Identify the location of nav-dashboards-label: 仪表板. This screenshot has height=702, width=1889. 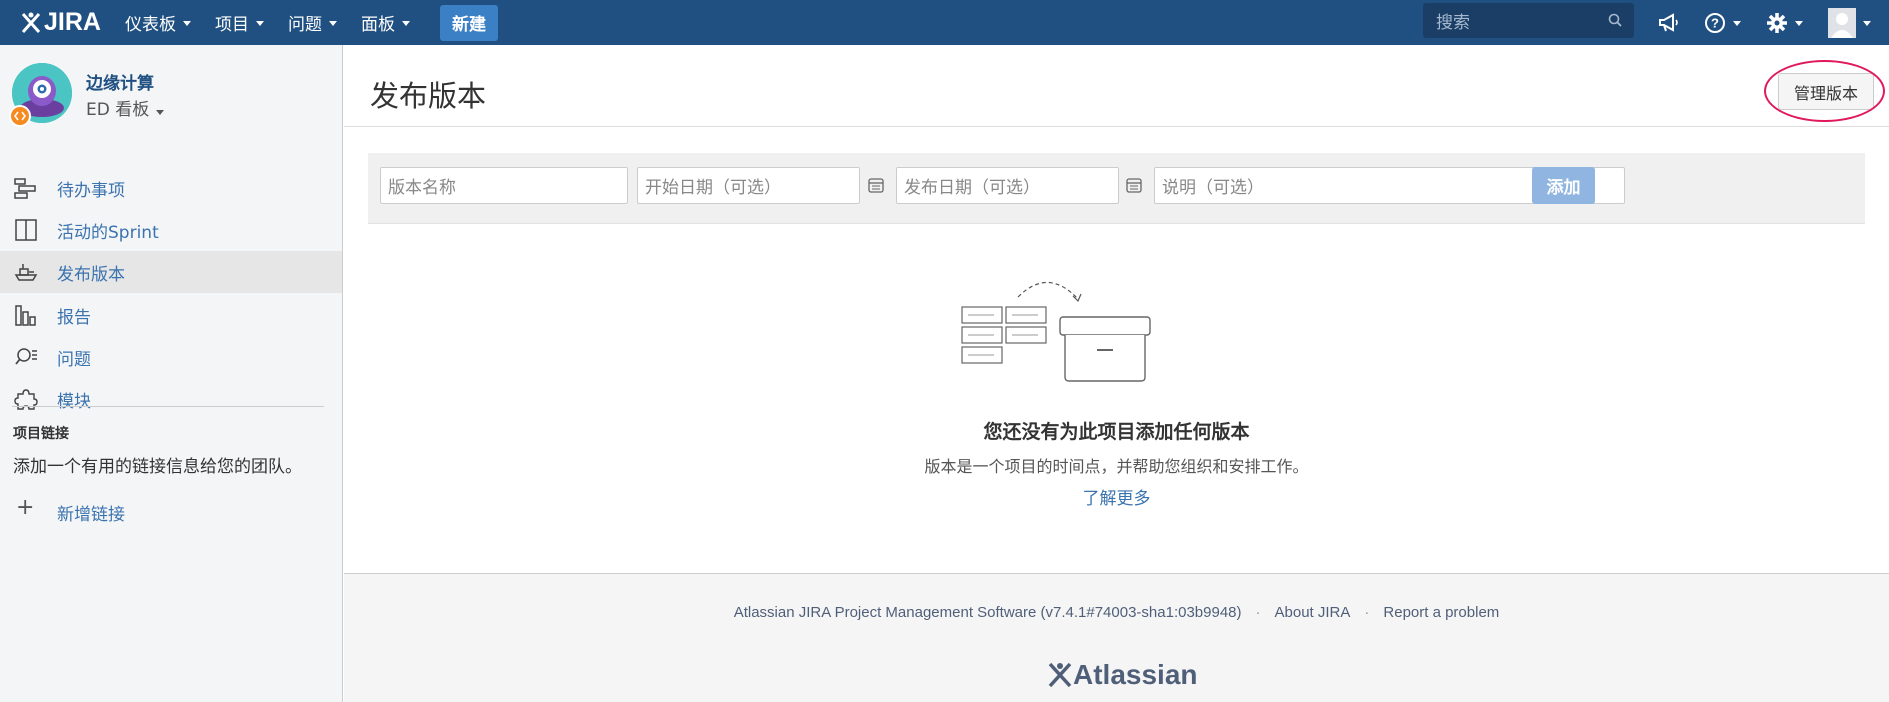
(150, 25).